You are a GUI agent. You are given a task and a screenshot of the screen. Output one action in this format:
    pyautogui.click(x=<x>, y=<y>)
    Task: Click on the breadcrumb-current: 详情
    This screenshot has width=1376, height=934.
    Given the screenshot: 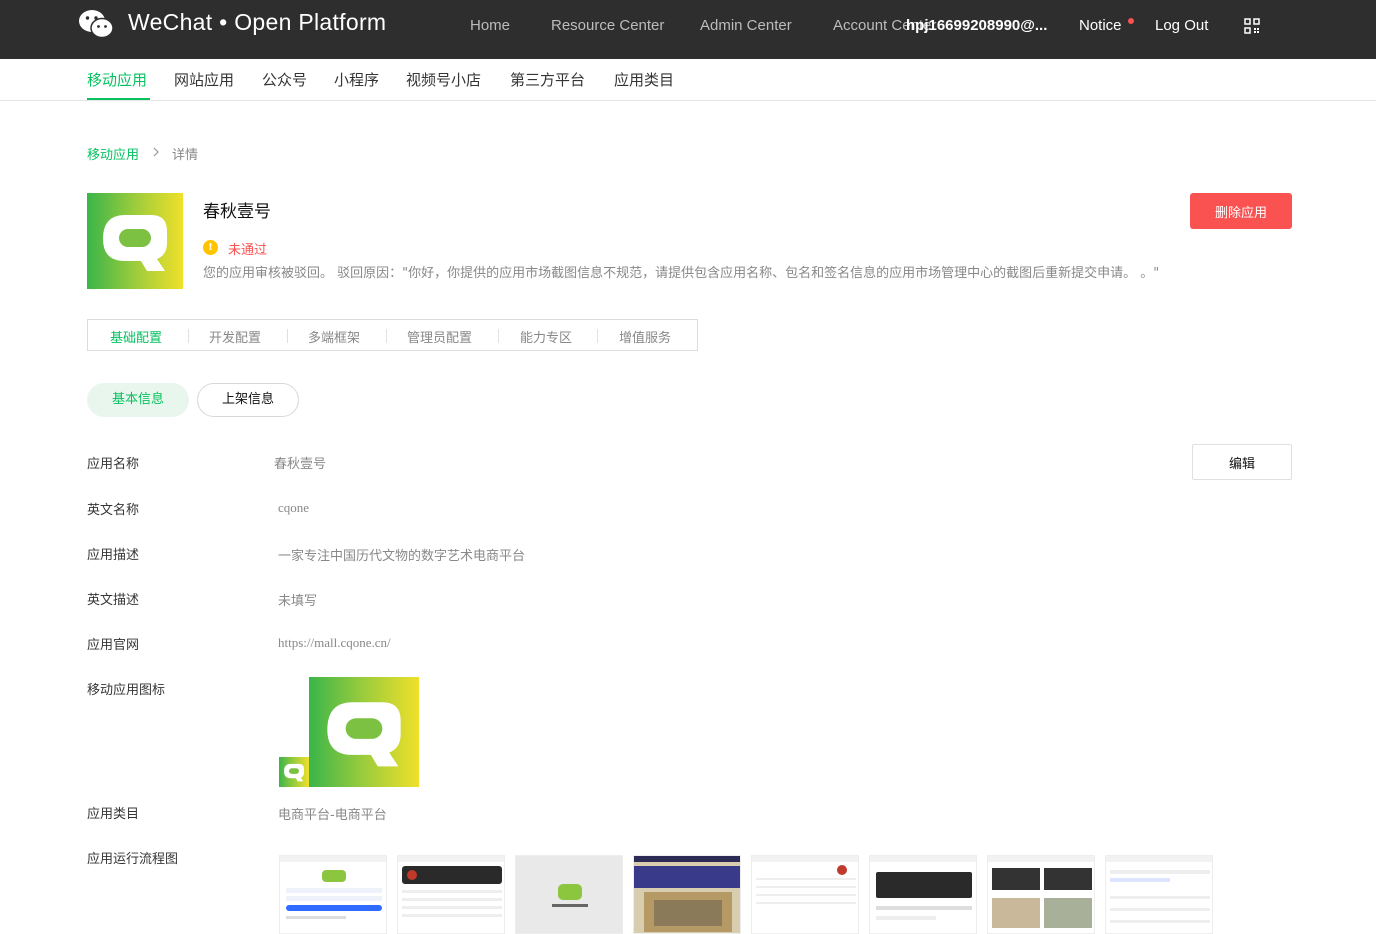 What is the action you would take?
    pyautogui.click(x=185, y=155)
    